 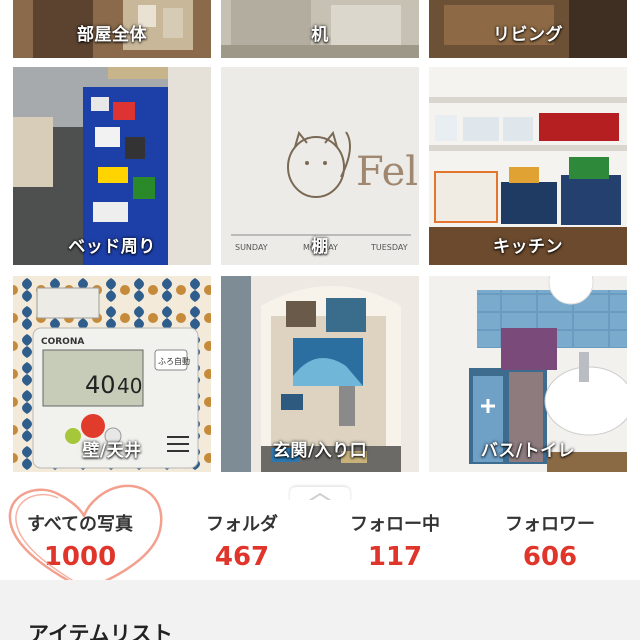 I want to click on folder-tile-entrance: 玄関/入り口, so click(x=320, y=374).